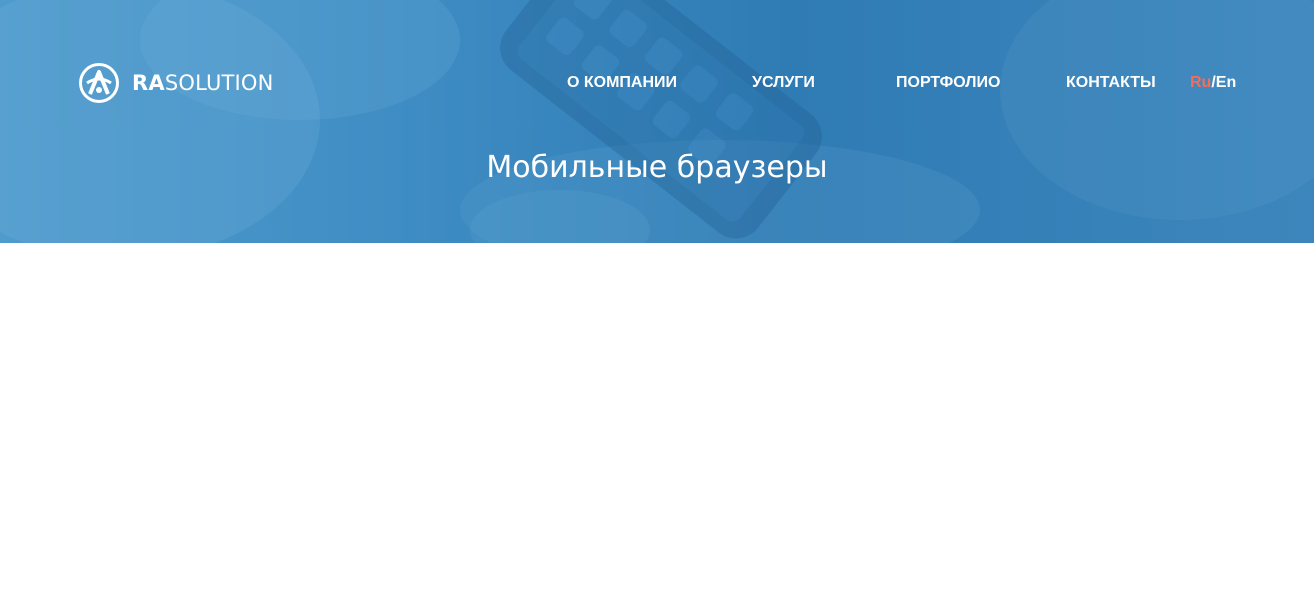  Describe the element at coordinates (948, 83) in the screenshot. I see `nav-item-portfolio: ПОРТФОЛИО` at that location.